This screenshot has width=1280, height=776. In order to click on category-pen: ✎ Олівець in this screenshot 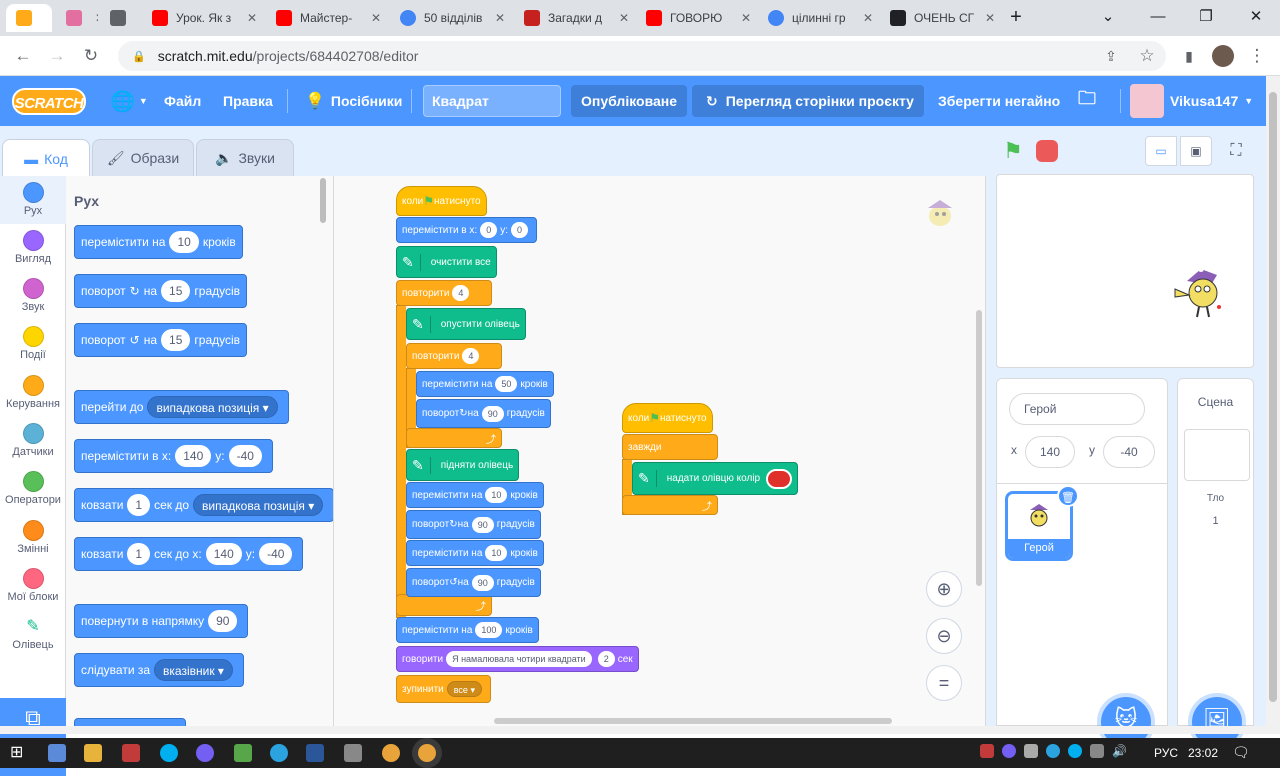, I will do `click(33, 634)`.